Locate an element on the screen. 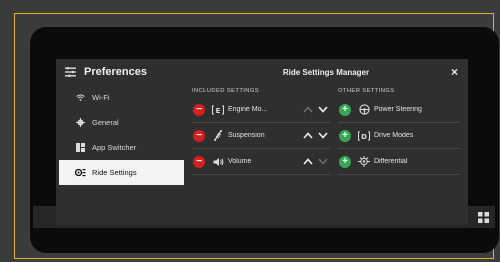 The height and width of the screenshot is (262, 500). other-setting-row: + D Drive Modes is located at coordinates (399, 136).